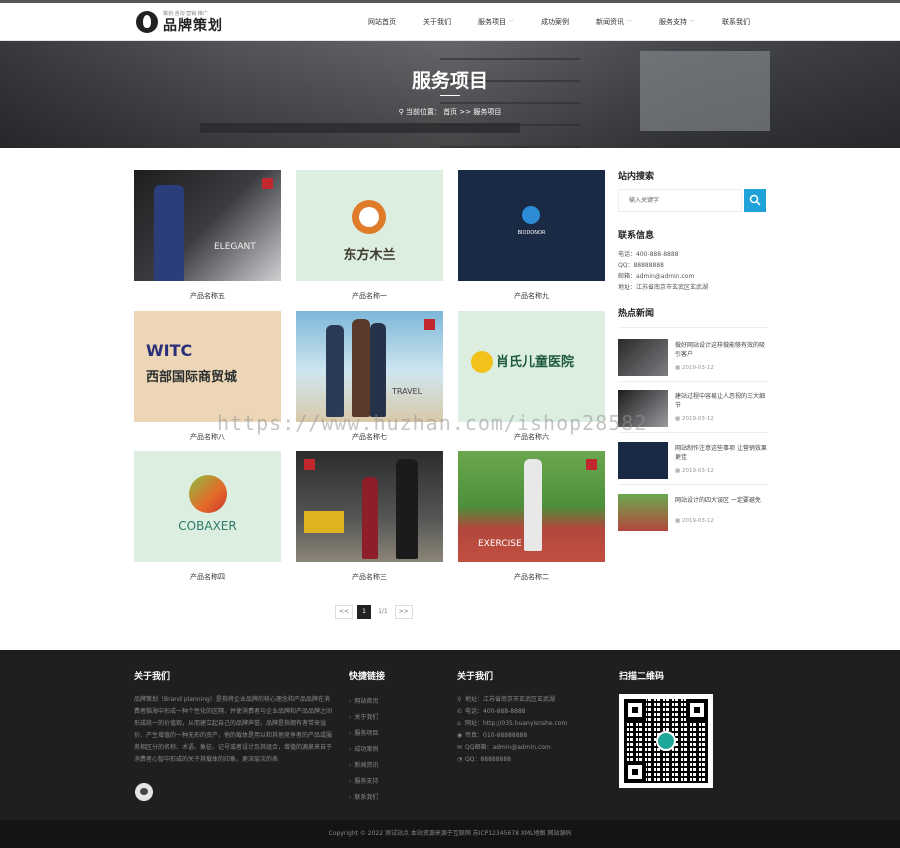 This screenshot has height=848, width=900. Describe the element at coordinates (207, 577) in the screenshot. I see `product-name: 产品名称四` at that location.